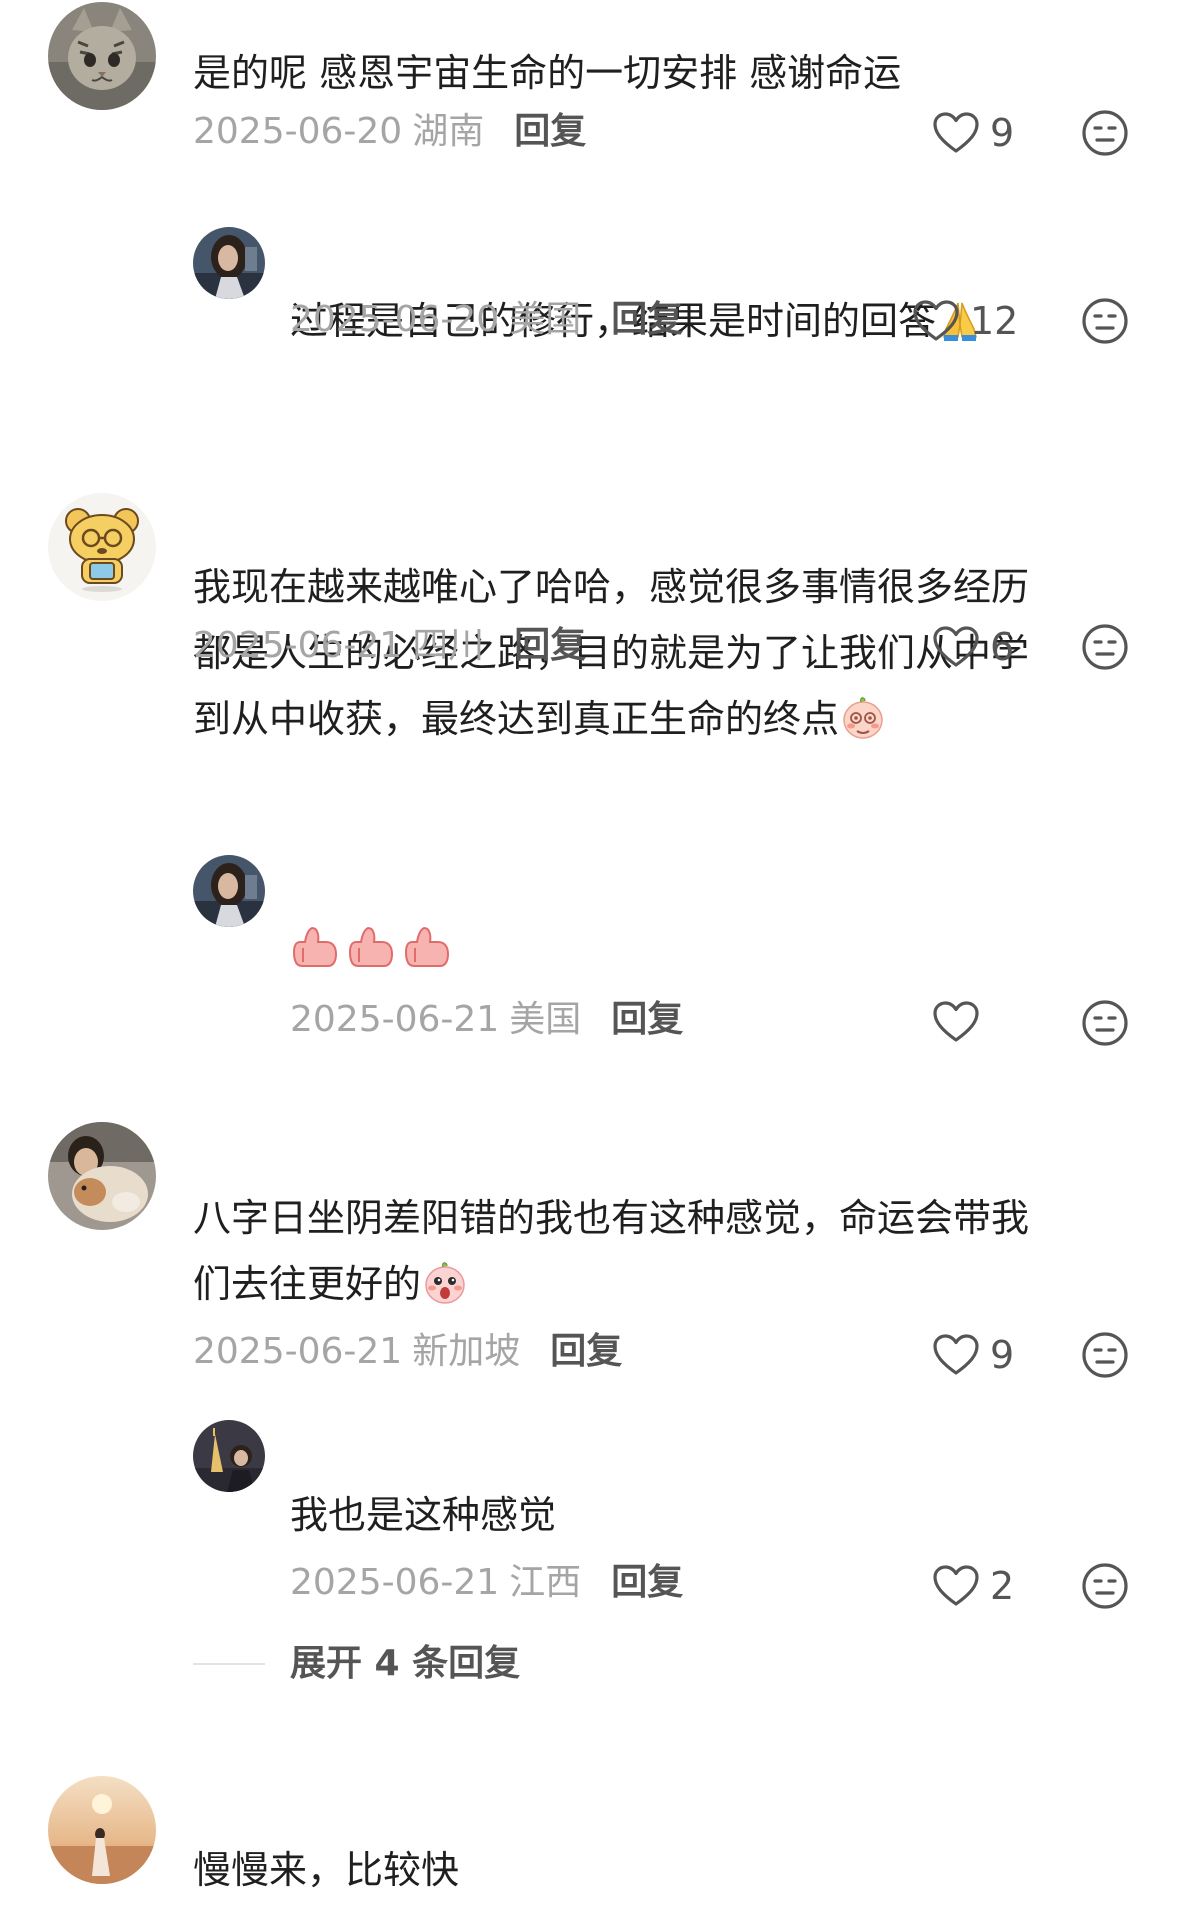 The width and height of the screenshot is (1179, 1921). Describe the element at coordinates (663, 1870) in the screenshot. I see `comment-text: 慢慢来，比较快` at that location.